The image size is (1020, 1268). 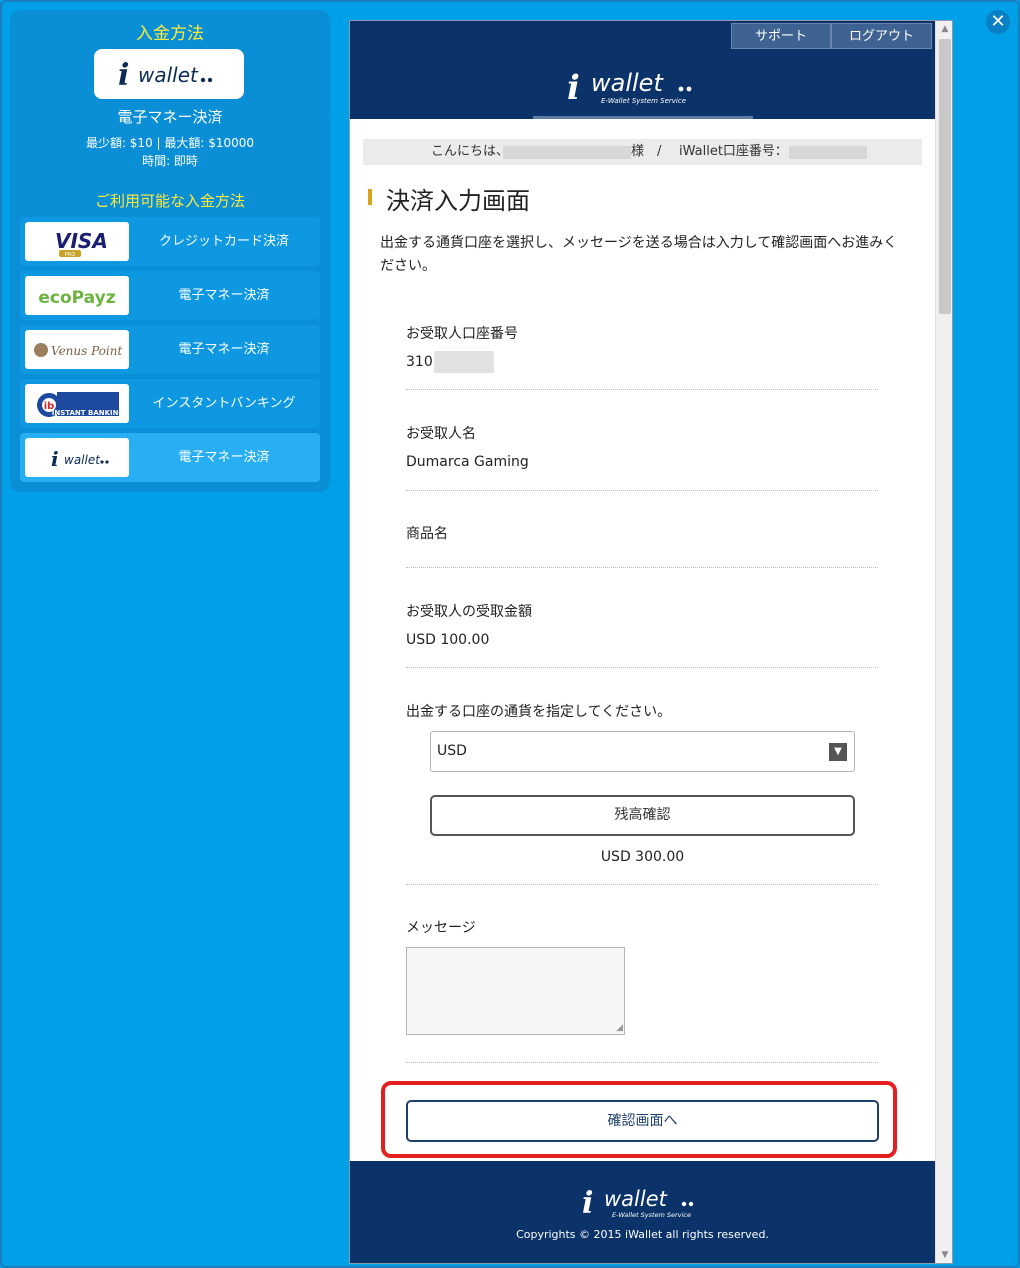 What do you see at coordinates (944, 29) in the screenshot?
I see `scroll-up-icon: ▲` at bounding box center [944, 29].